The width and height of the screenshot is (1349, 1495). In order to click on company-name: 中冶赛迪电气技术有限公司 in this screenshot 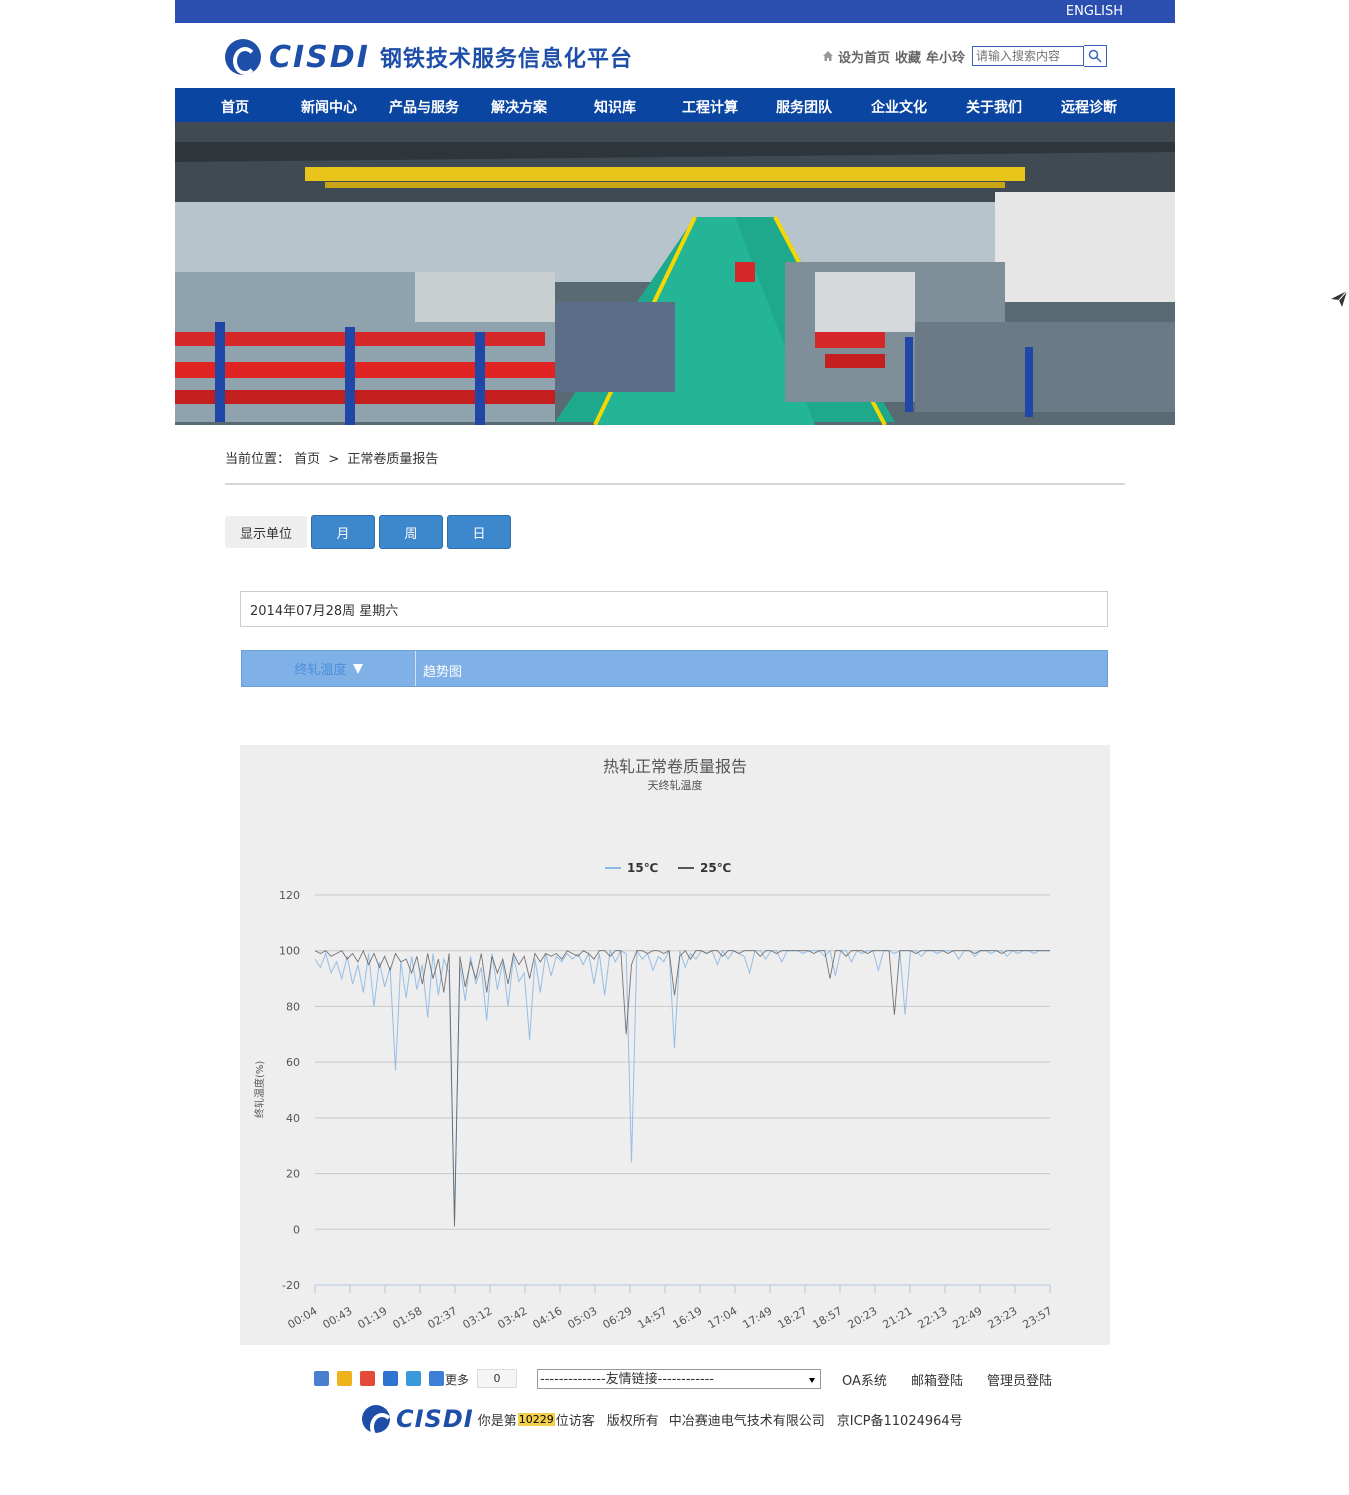, I will do `click(746, 1421)`.